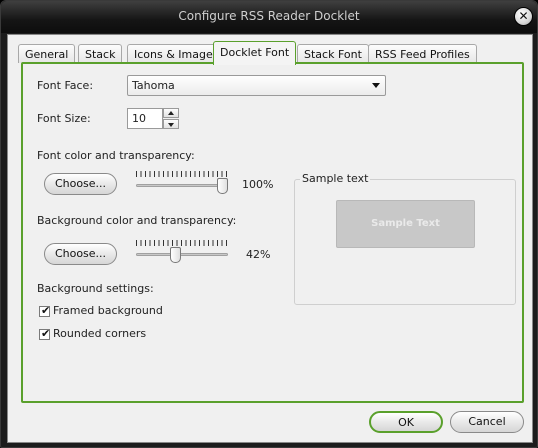 The width and height of the screenshot is (538, 448). Describe the element at coordinates (333, 53) in the screenshot. I see `tab-stack-font: Stack Font` at that location.